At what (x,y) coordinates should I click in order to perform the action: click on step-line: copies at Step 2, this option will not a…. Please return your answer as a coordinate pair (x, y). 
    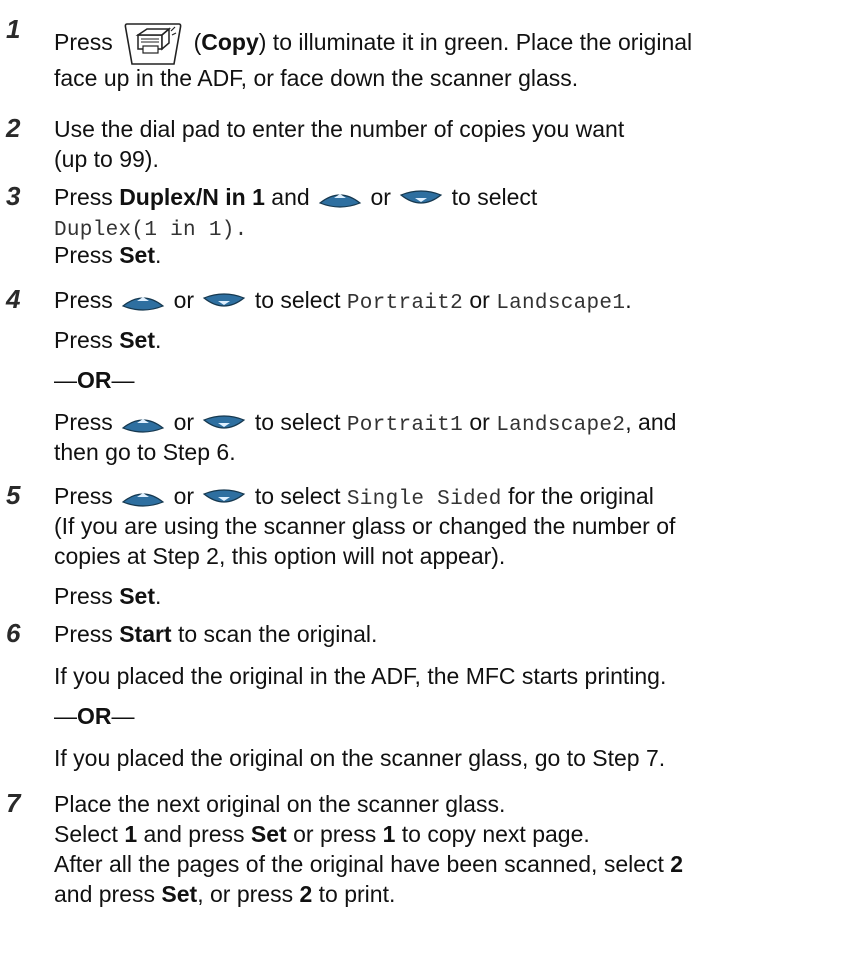
    Looking at the image, I should click on (280, 556).